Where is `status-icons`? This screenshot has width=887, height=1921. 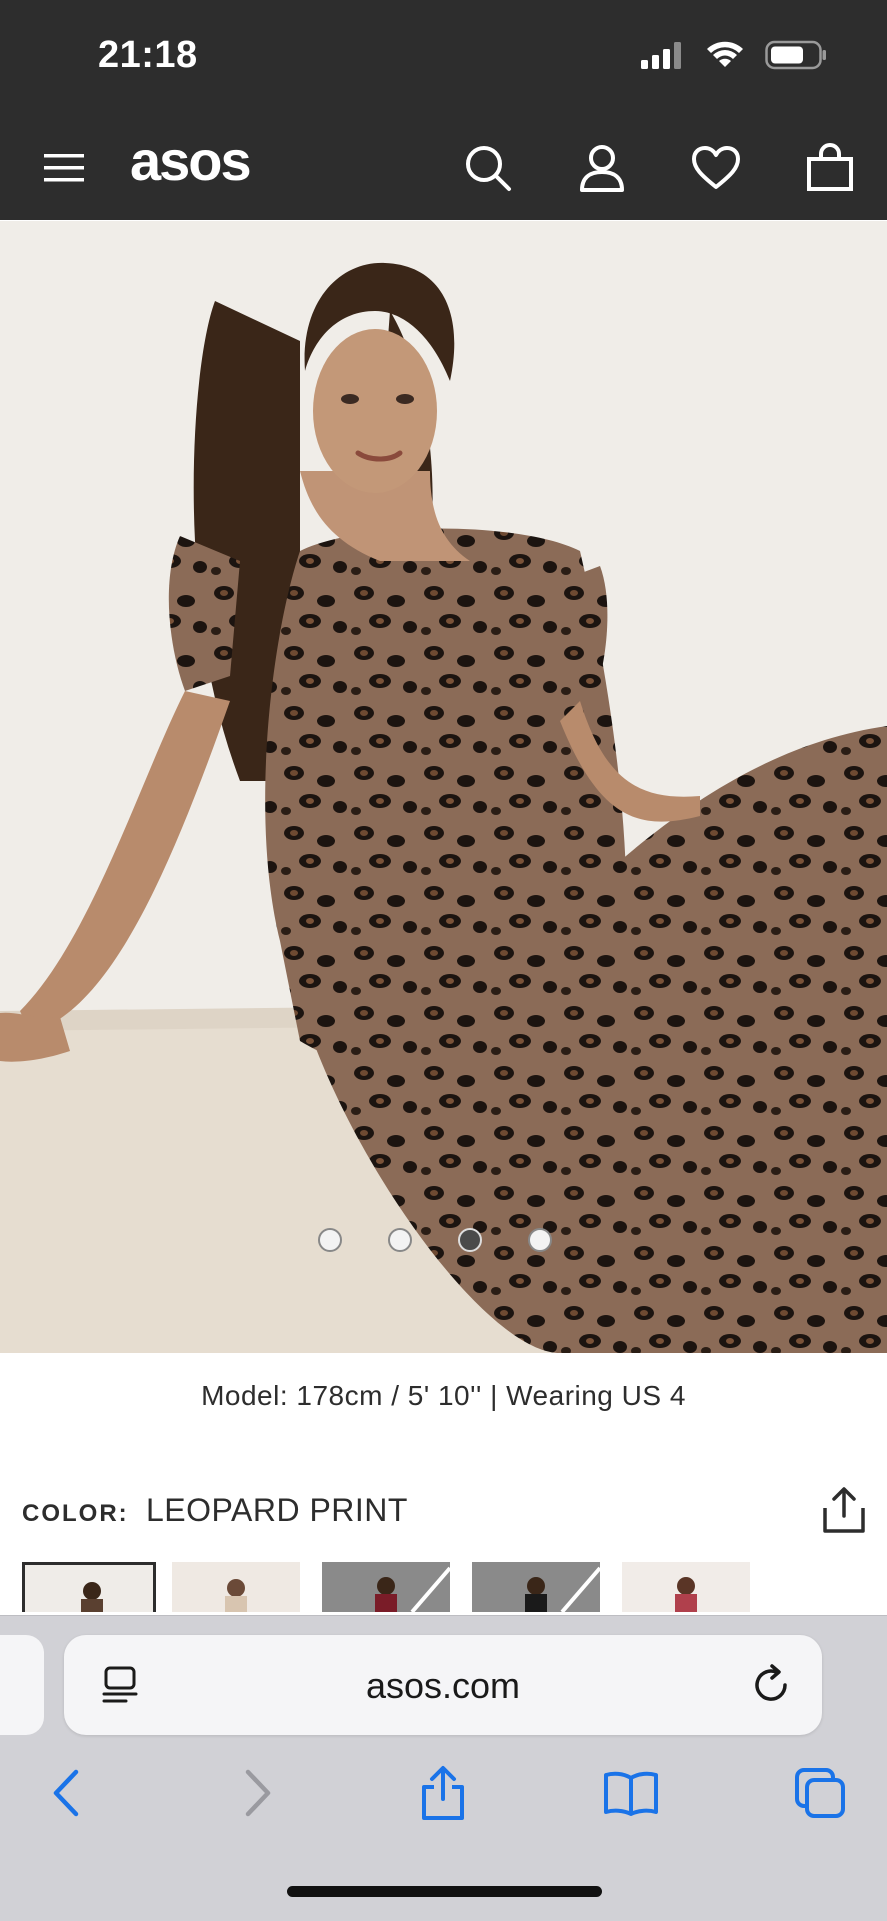 status-icons is located at coordinates (733, 55).